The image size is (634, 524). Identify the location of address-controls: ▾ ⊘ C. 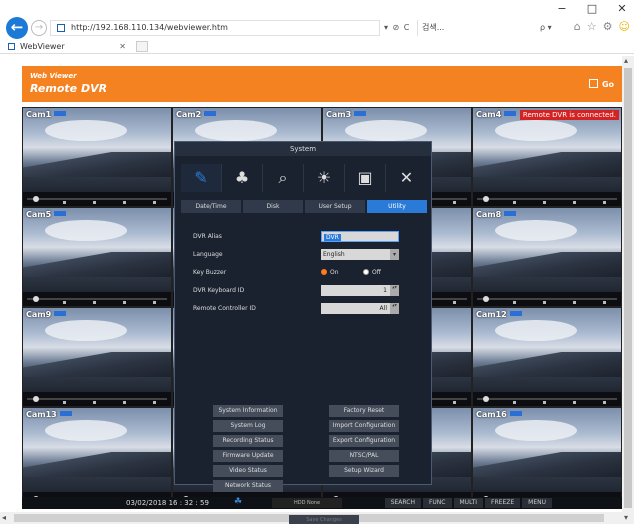
(397, 27).